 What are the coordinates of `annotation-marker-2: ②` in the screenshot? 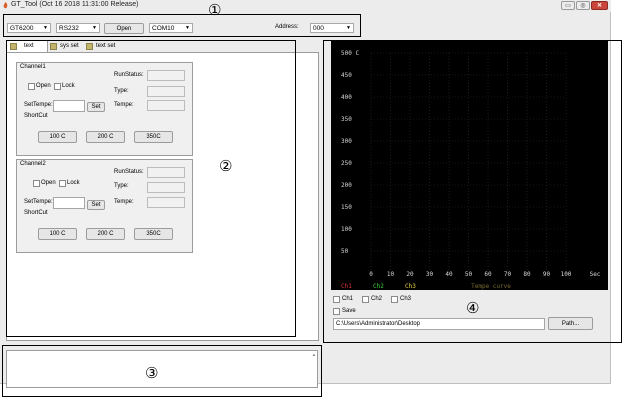 It's located at (226, 166).